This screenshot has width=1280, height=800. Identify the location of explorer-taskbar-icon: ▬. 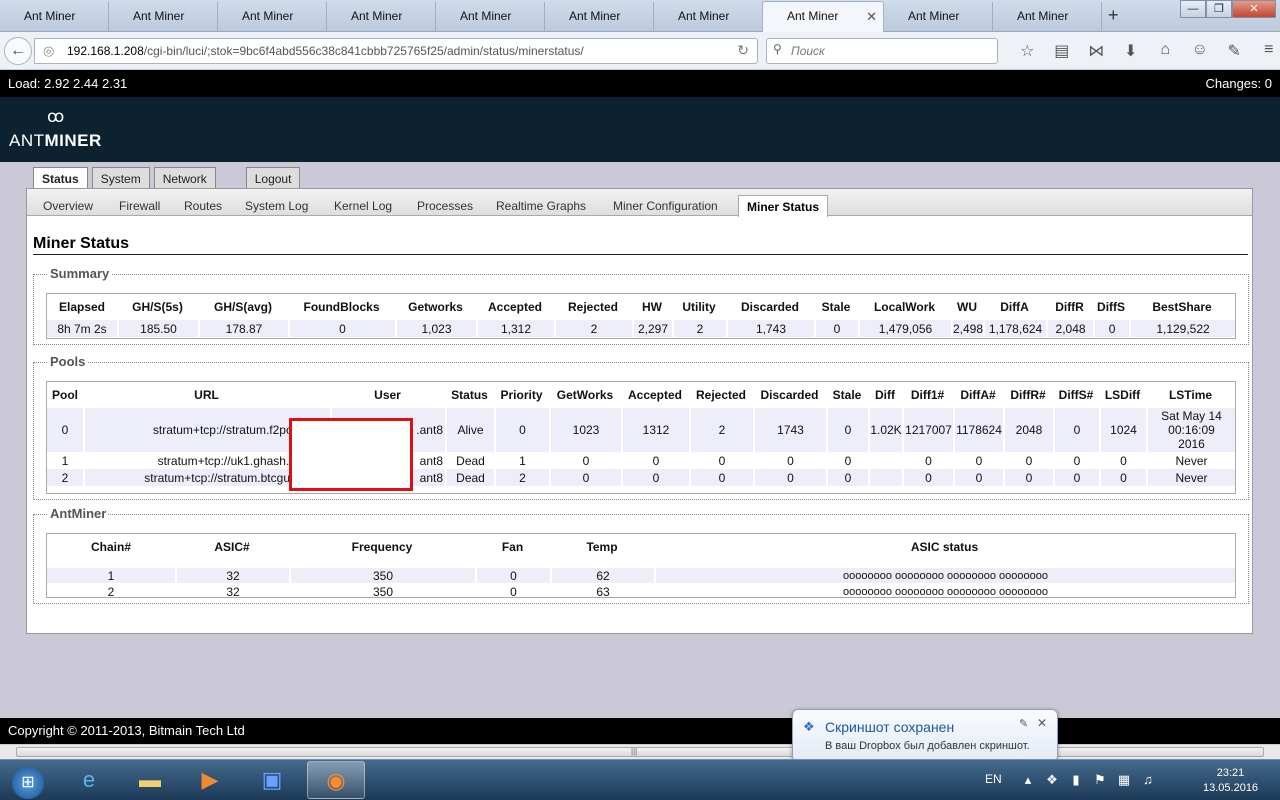
(150, 780).